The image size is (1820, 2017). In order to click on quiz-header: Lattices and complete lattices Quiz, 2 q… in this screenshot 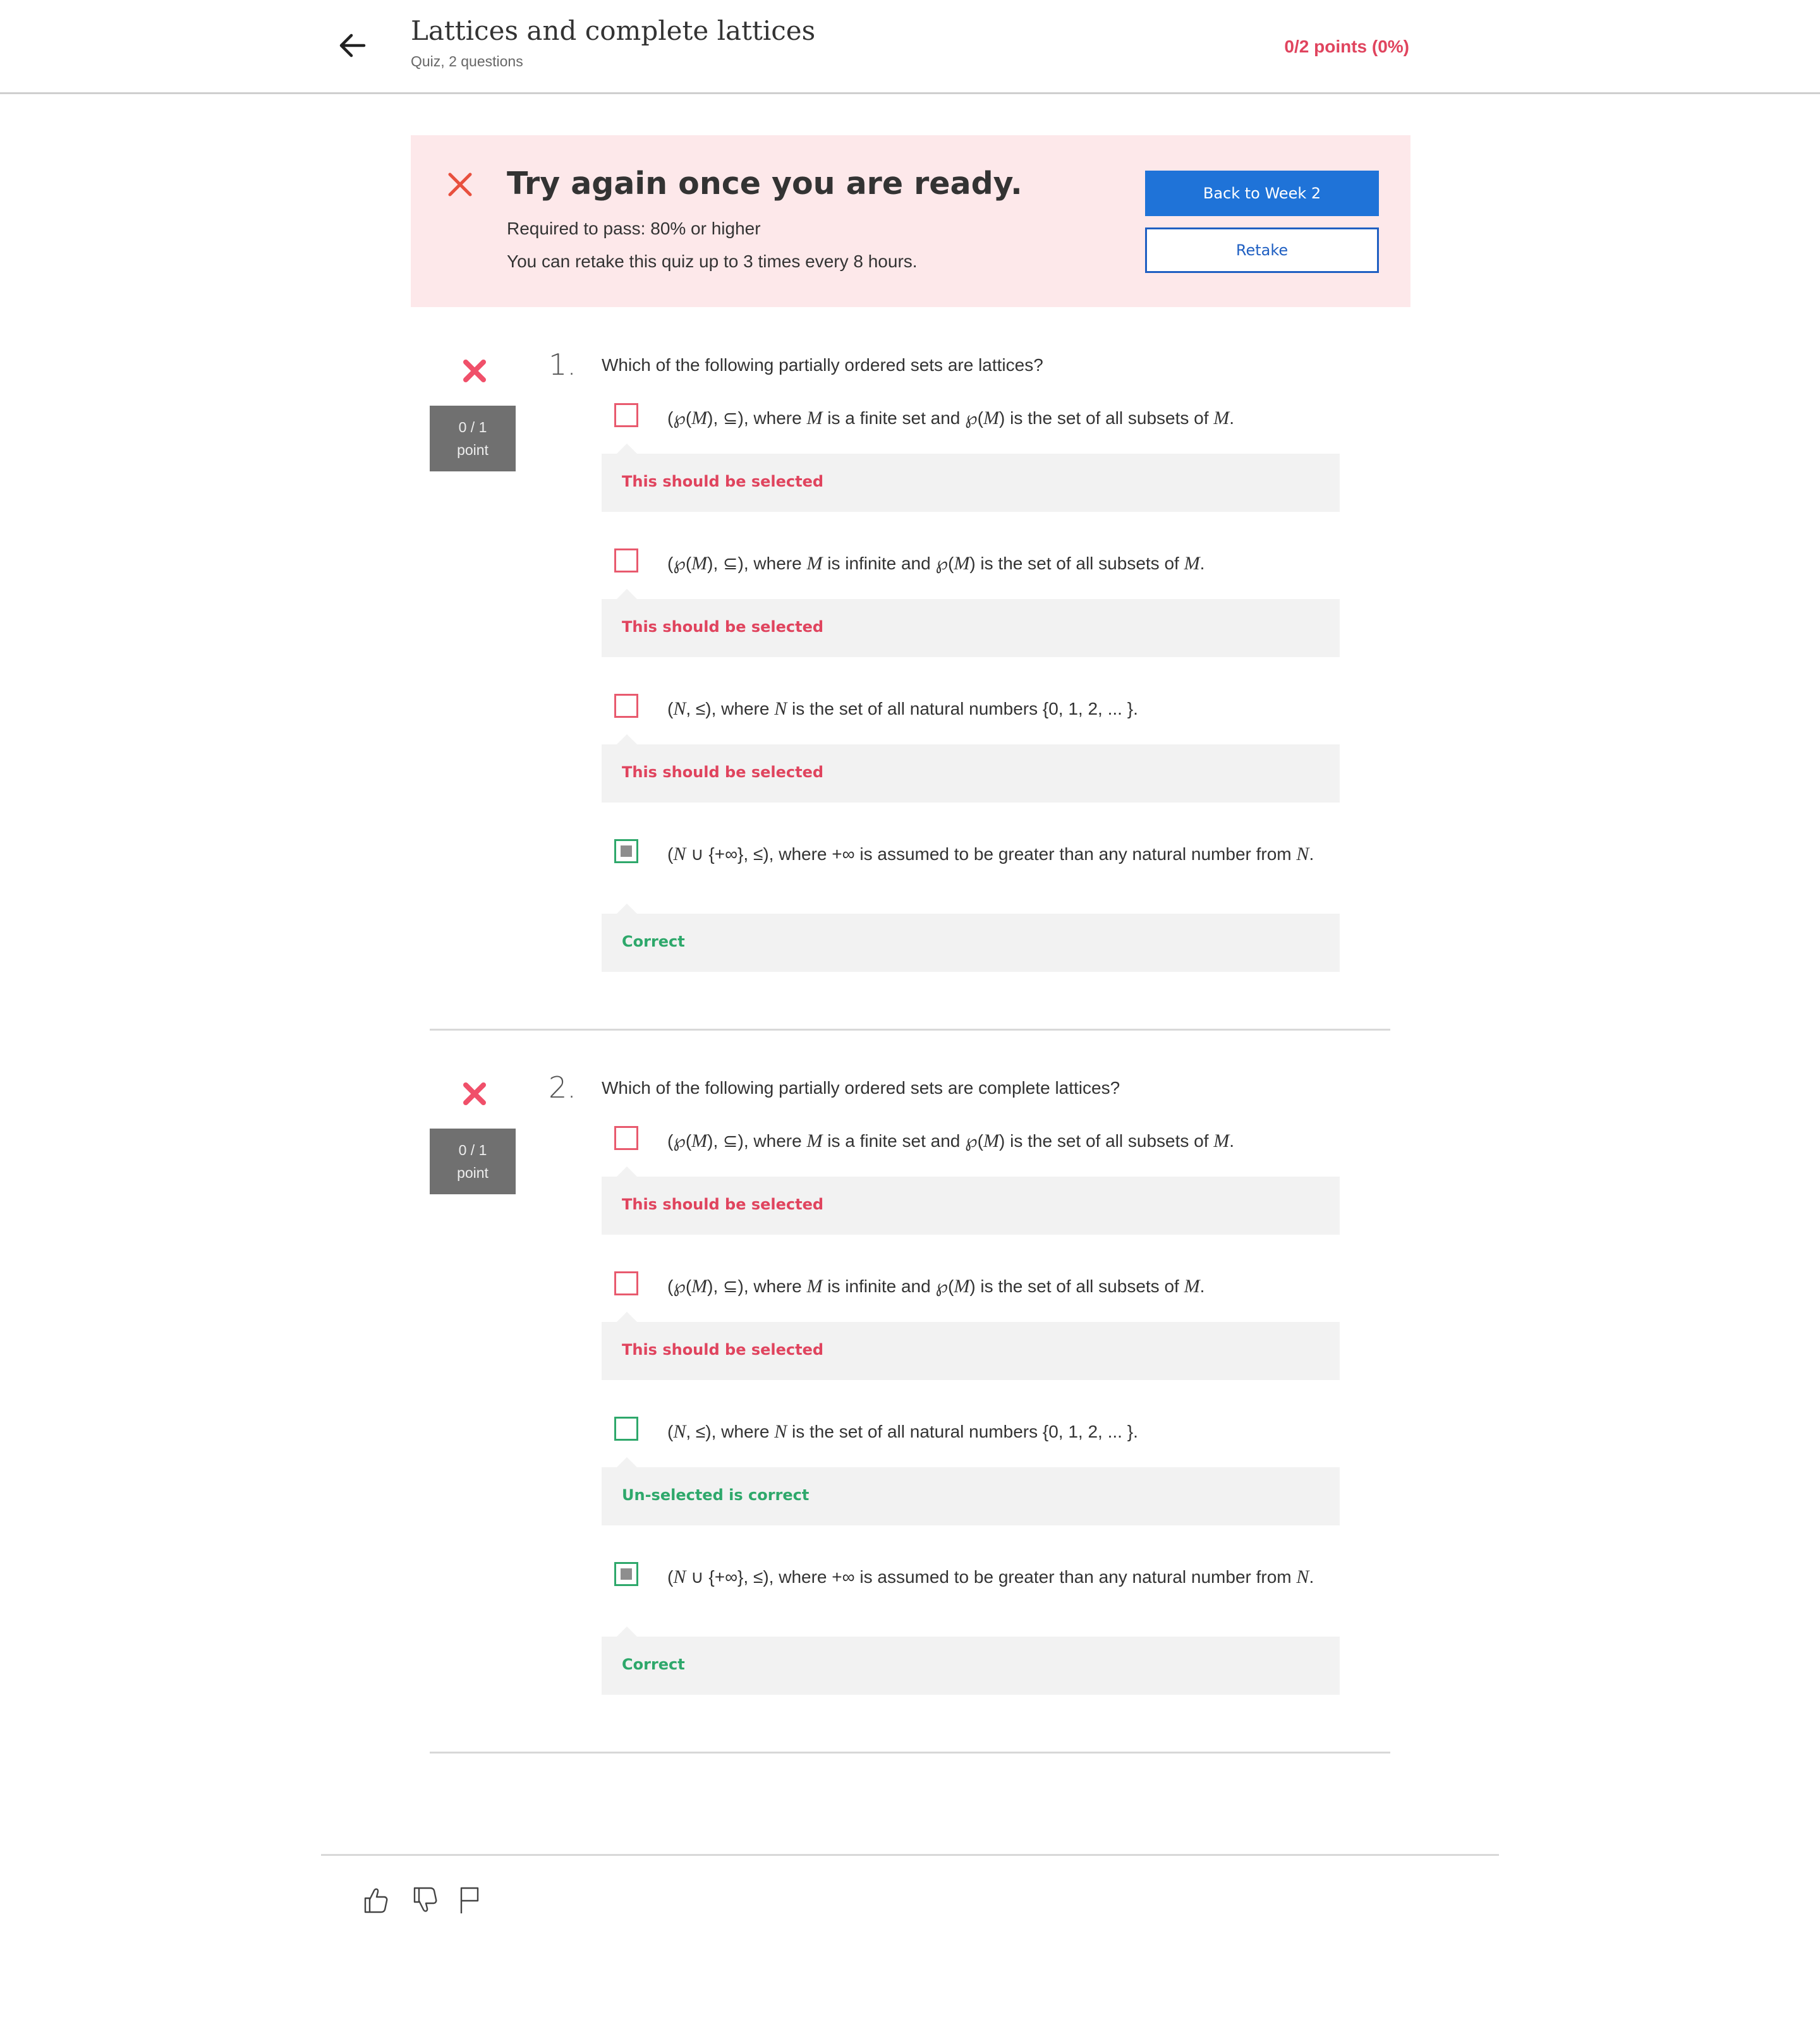, I will do `click(910, 47)`.